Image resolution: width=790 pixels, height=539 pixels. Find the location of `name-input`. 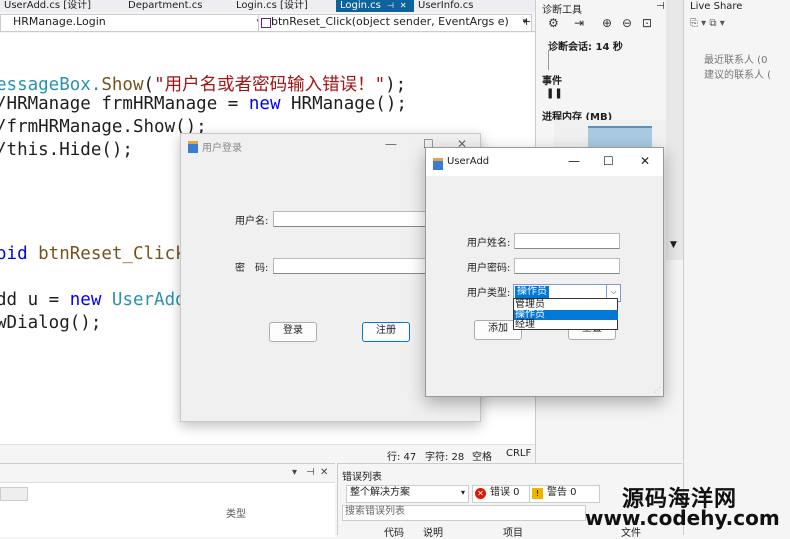

name-input is located at coordinates (567, 241).